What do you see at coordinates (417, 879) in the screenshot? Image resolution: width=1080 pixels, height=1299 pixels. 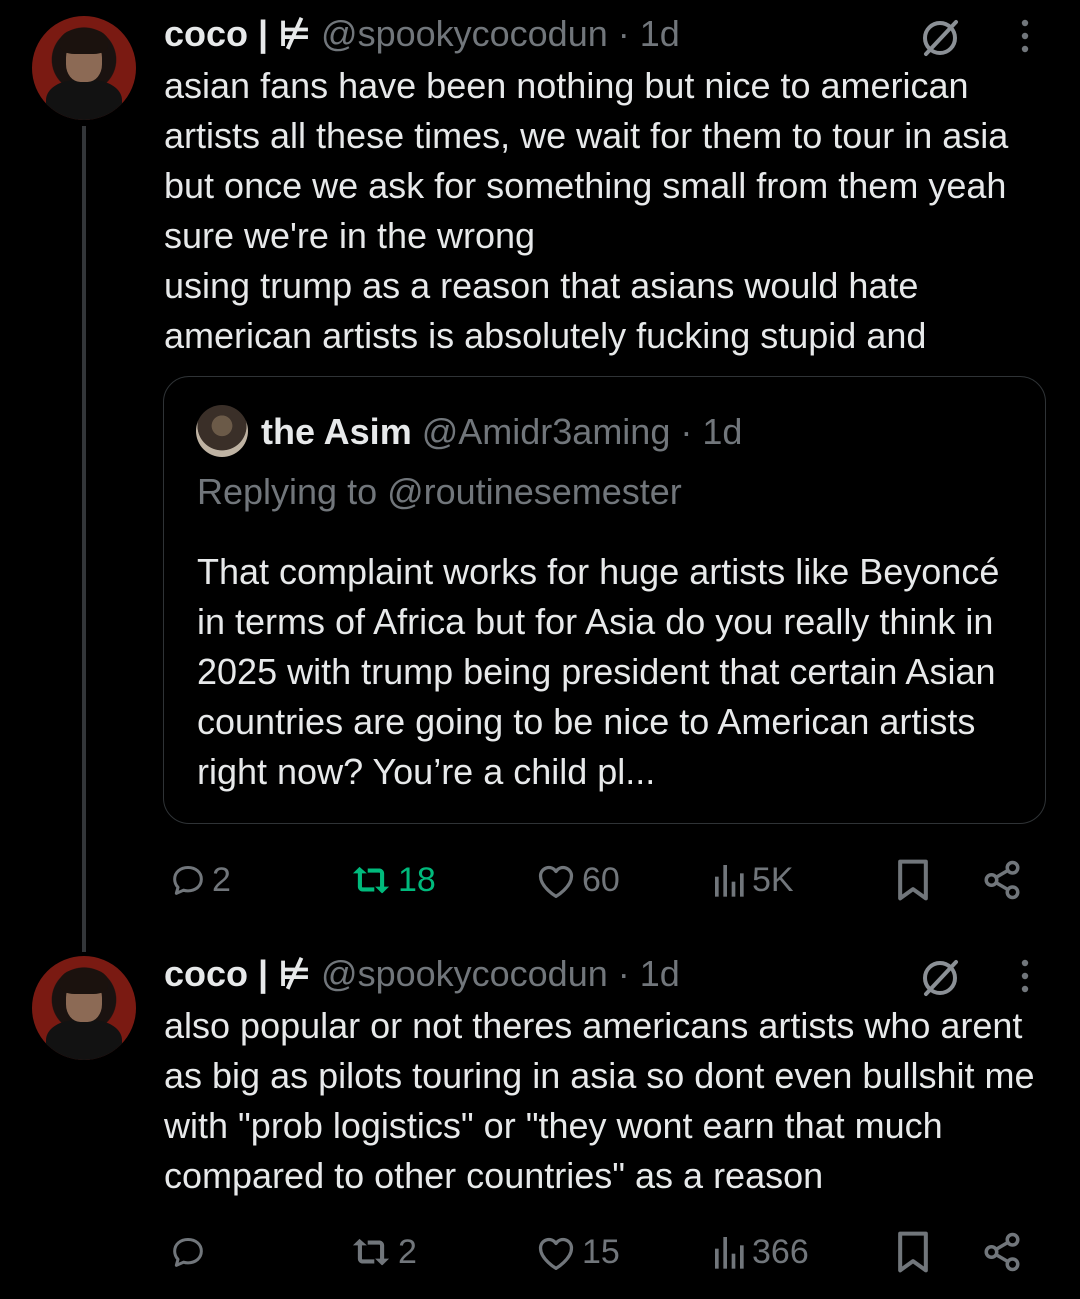 I see `repost-count: 18` at bounding box center [417, 879].